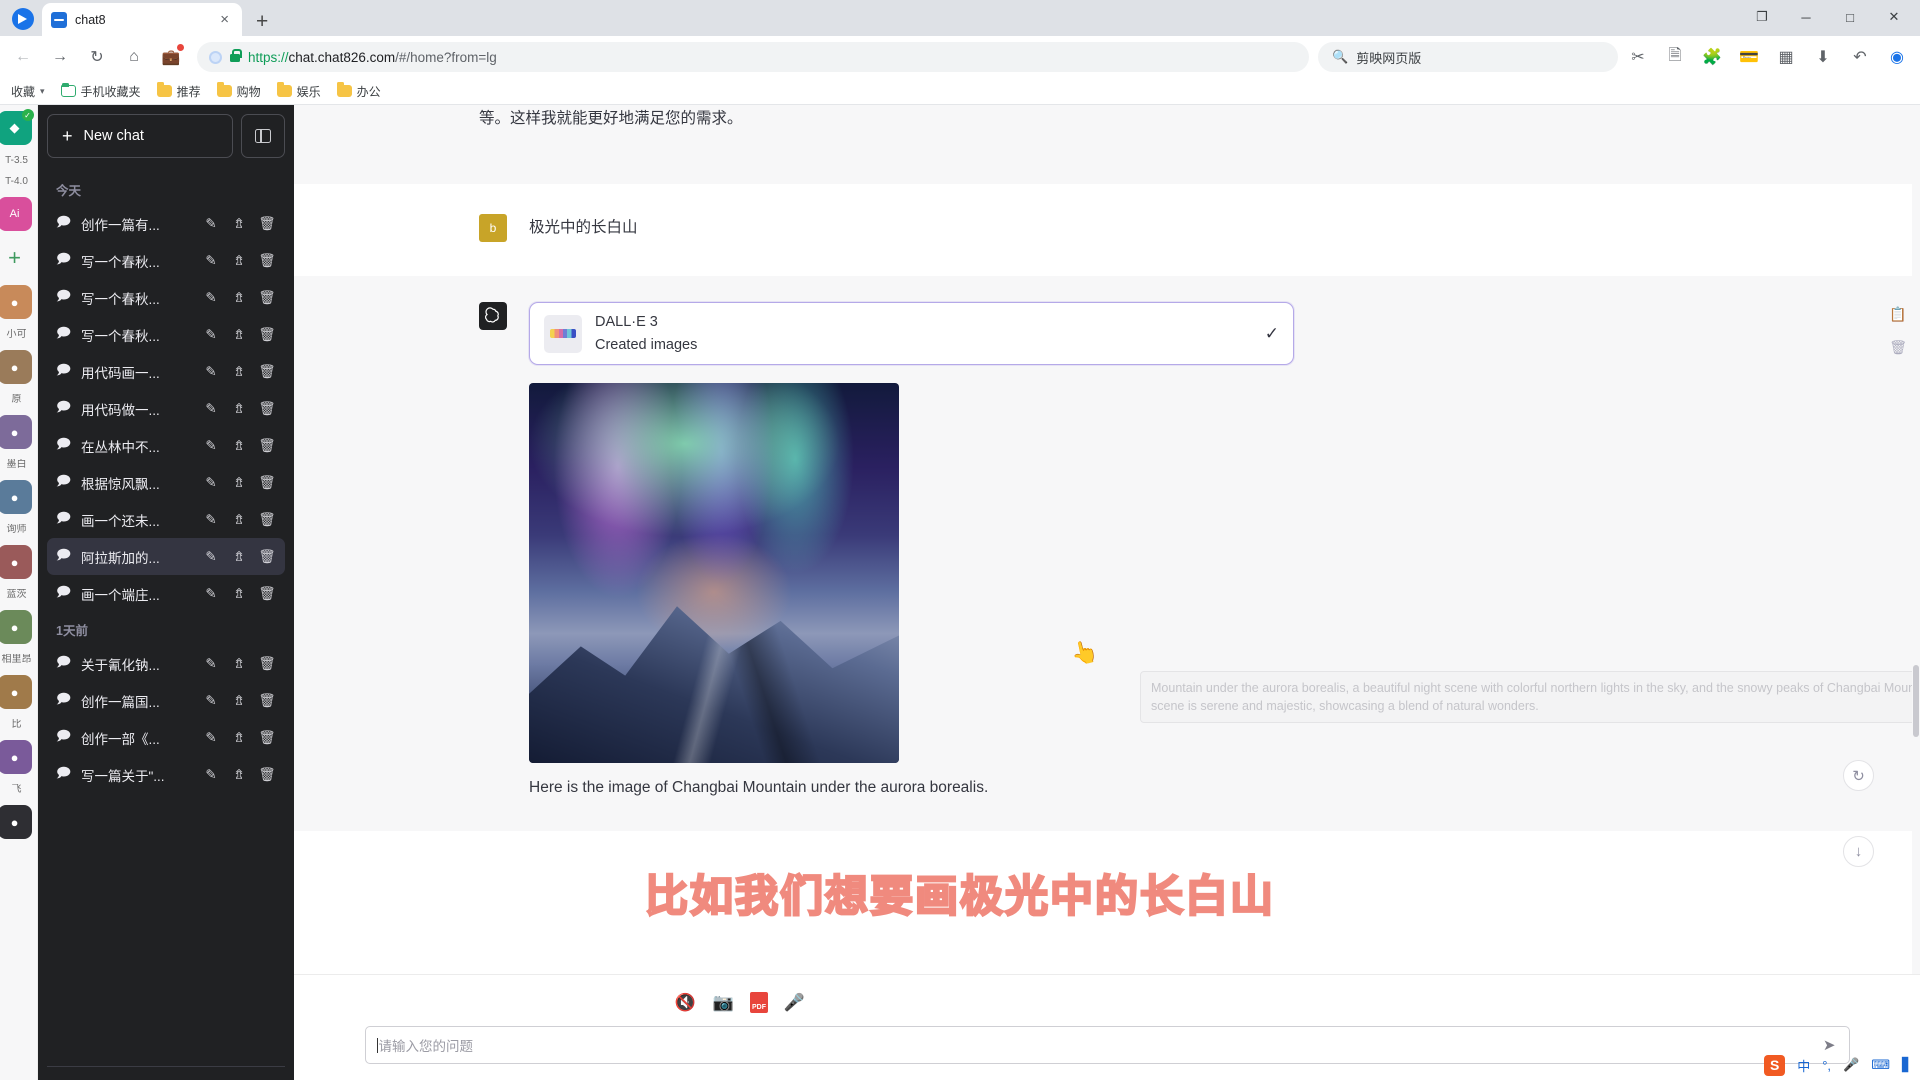 This screenshot has width=1920, height=1080. Describe the element at coordinates (1894, 17) in the screenshot. I see `window-close-icon: ✕` at that location.